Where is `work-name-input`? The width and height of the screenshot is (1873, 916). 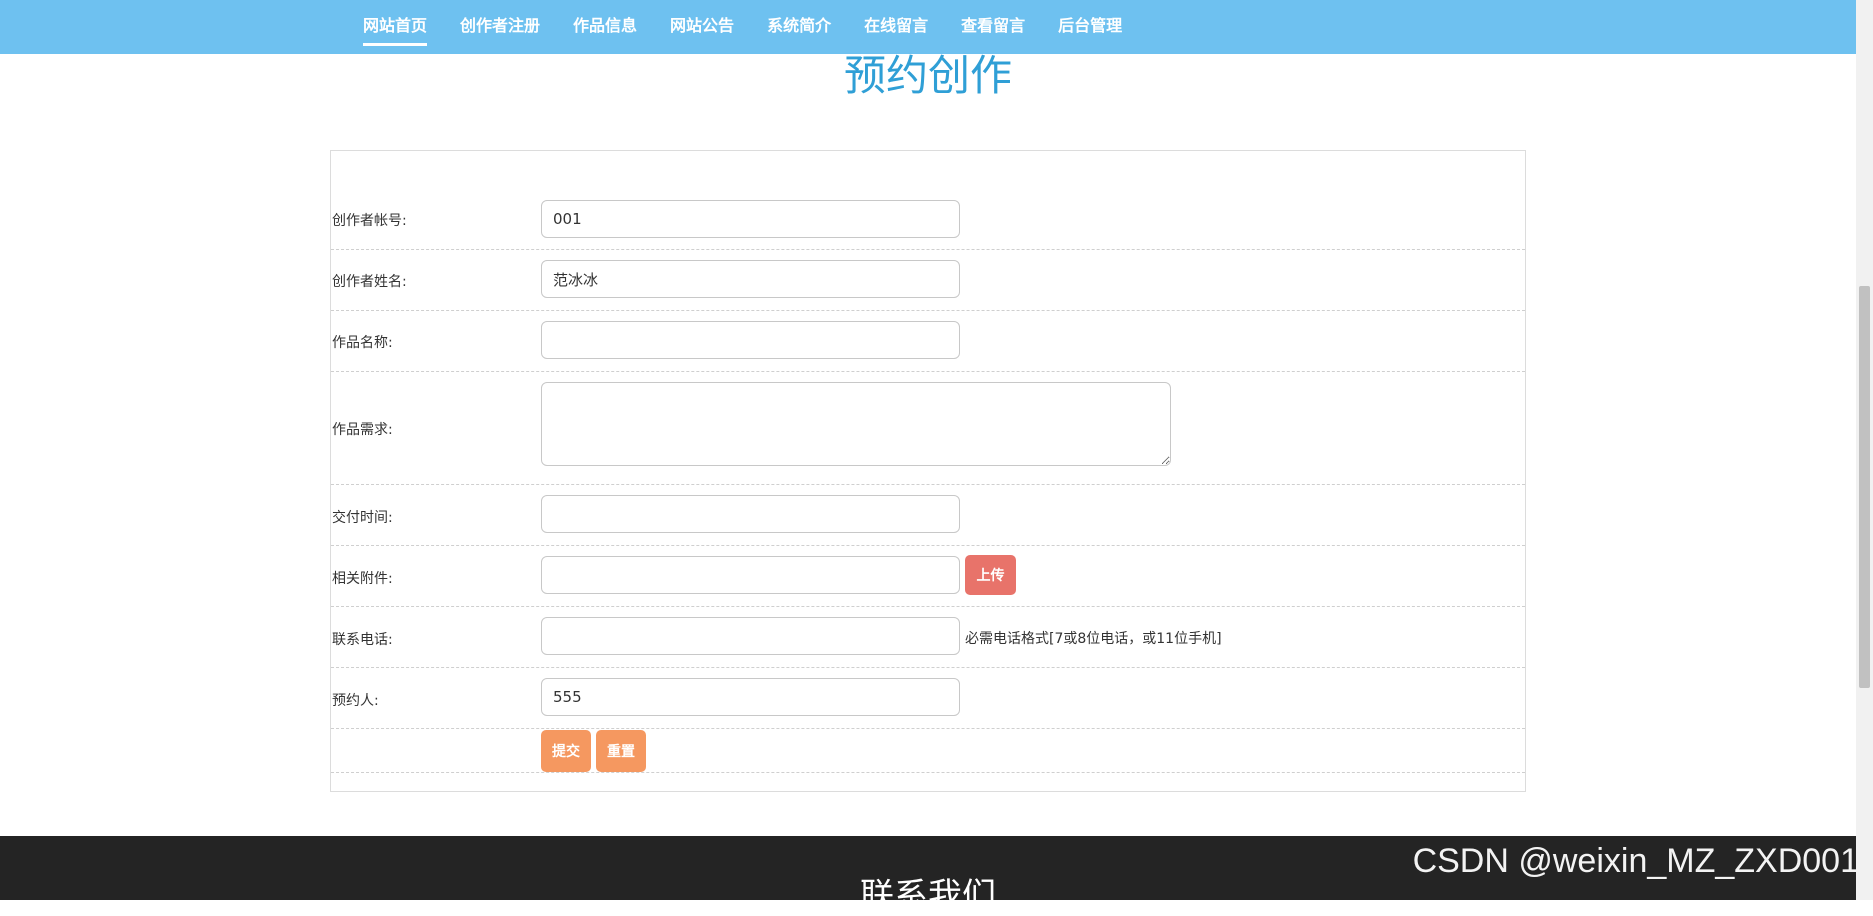
work-name-input is located at coordinates (750, 340).